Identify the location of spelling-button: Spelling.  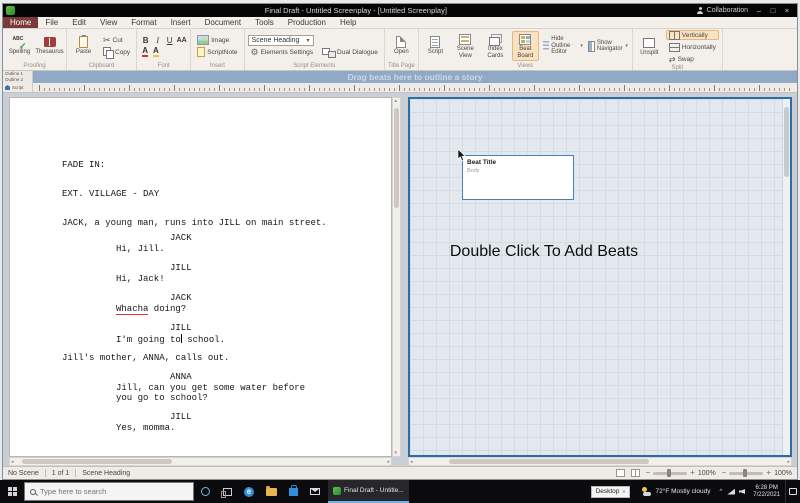
(19, 46).